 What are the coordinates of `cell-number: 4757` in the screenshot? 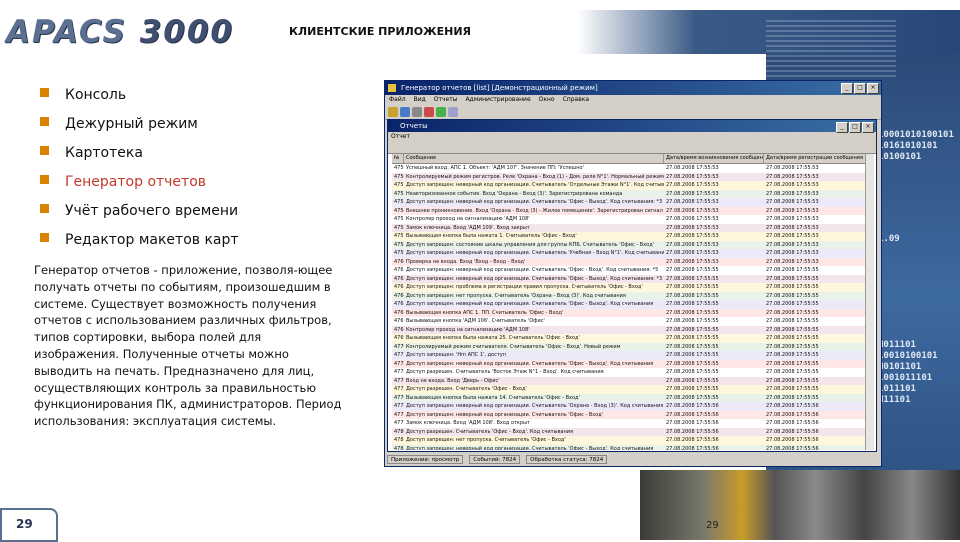 It's located at (399, 236).